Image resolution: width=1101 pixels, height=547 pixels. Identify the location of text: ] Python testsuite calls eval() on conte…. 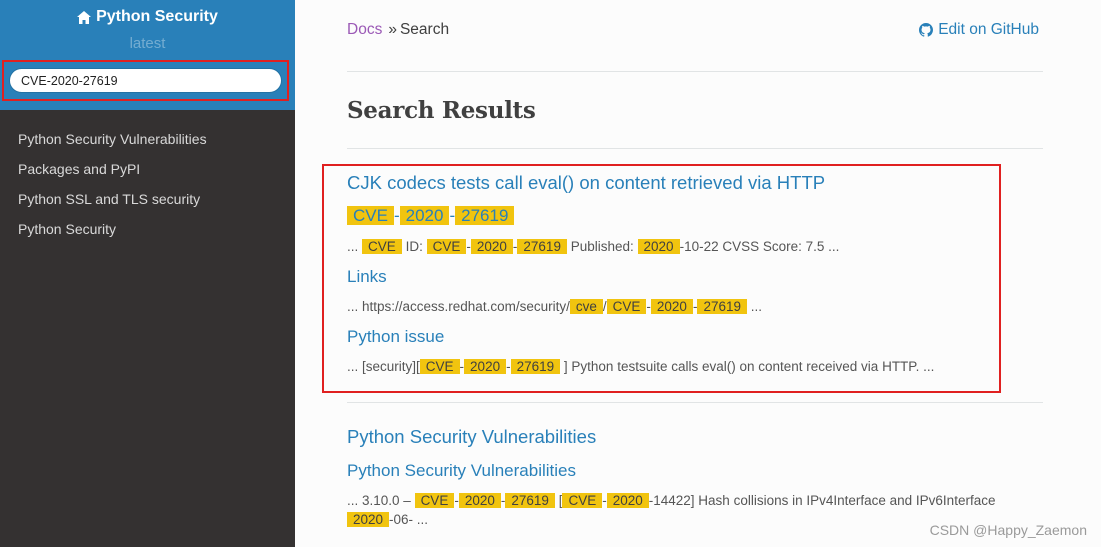
(749, 366).